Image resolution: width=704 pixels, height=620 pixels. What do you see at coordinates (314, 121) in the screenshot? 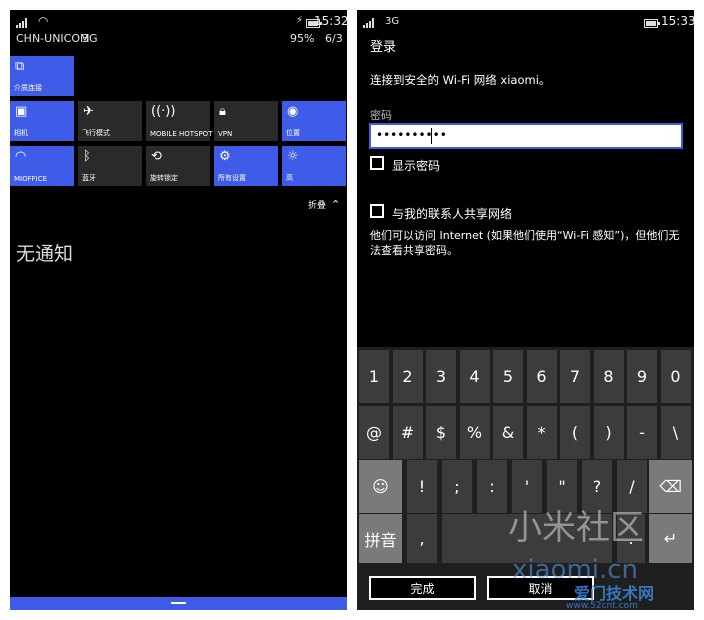
I see `tile-location: ◉ 位置` at bounding box center [314, 121].